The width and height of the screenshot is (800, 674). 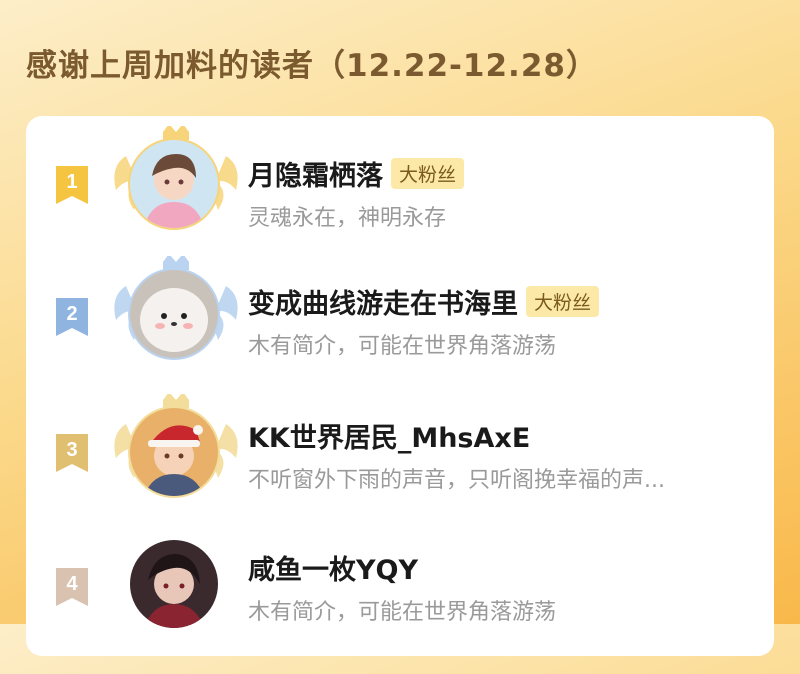 What do you see at coordinates (72, 185) in the screenshot?
I see `rank-badge-1: 1` at bounding box center [72, 185].